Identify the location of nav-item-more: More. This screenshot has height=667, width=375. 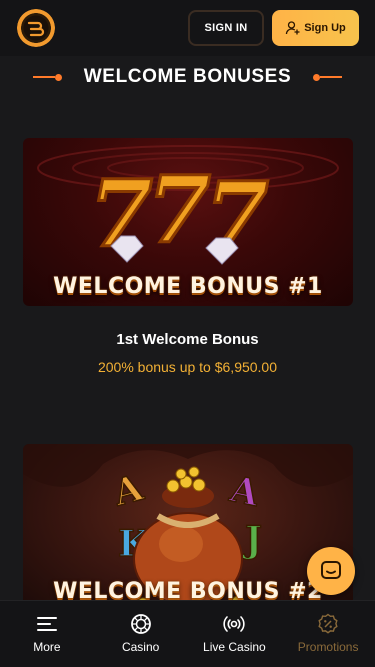
(47, 634).